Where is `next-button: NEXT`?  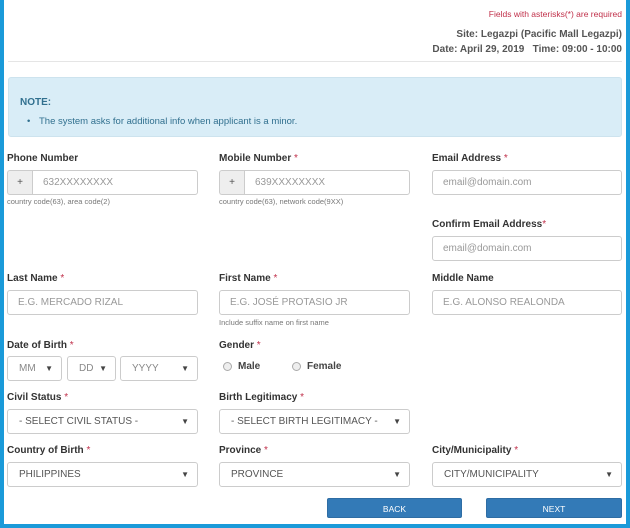
next-button: NEXT is located at coordinates (554, 508).